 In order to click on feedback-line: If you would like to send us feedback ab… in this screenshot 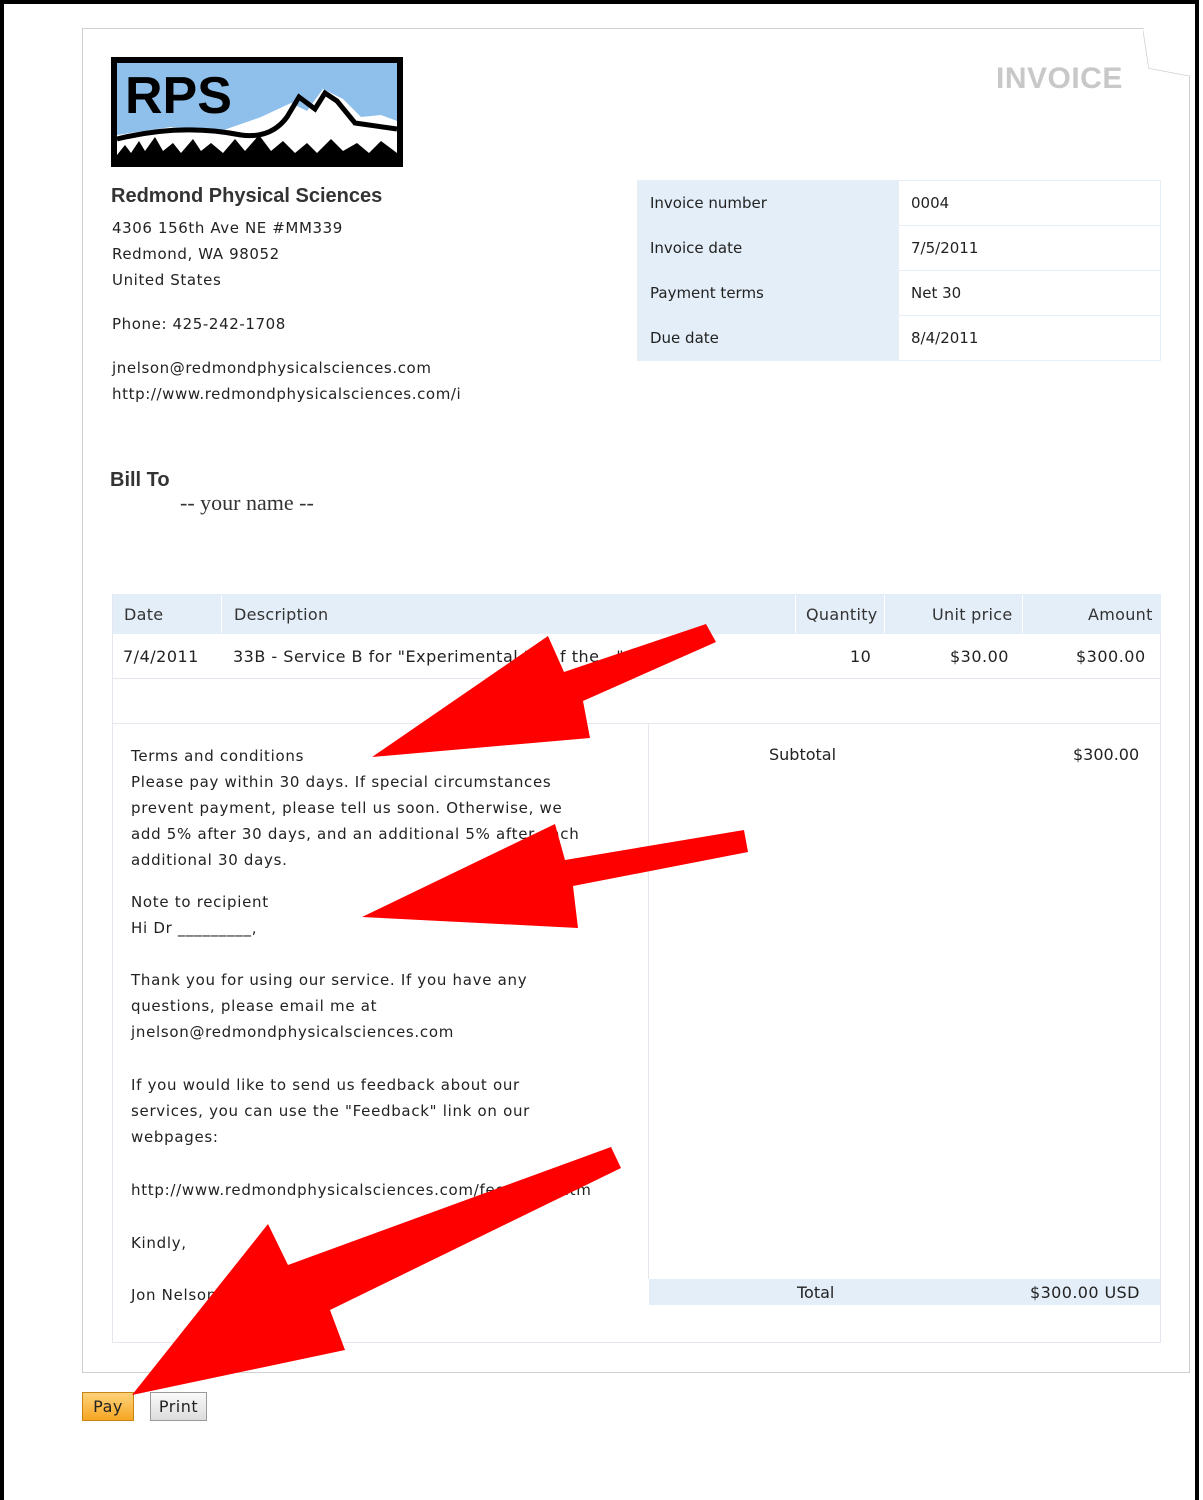, I will do `click(325, 1085)`.